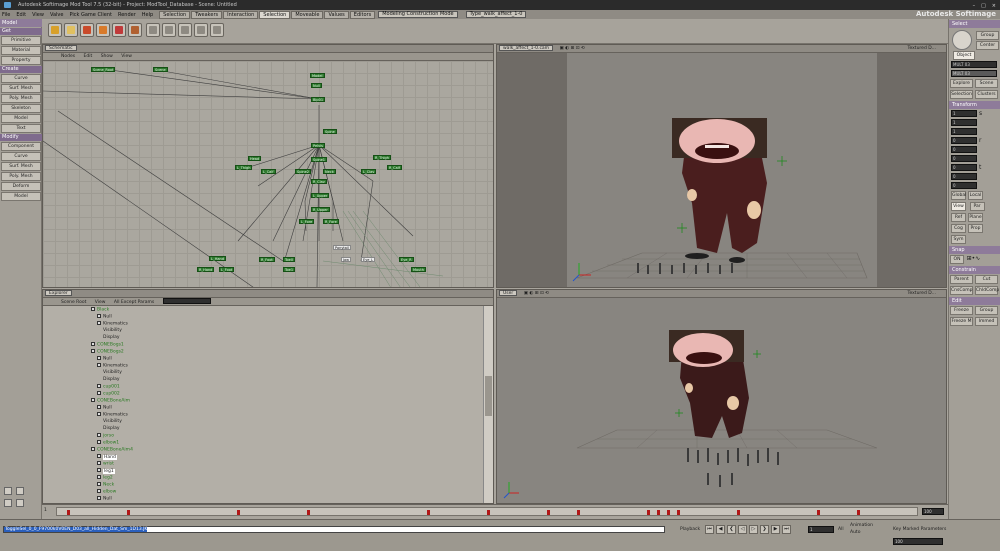  I want to click on scale-icon: s, so click(980, 113).